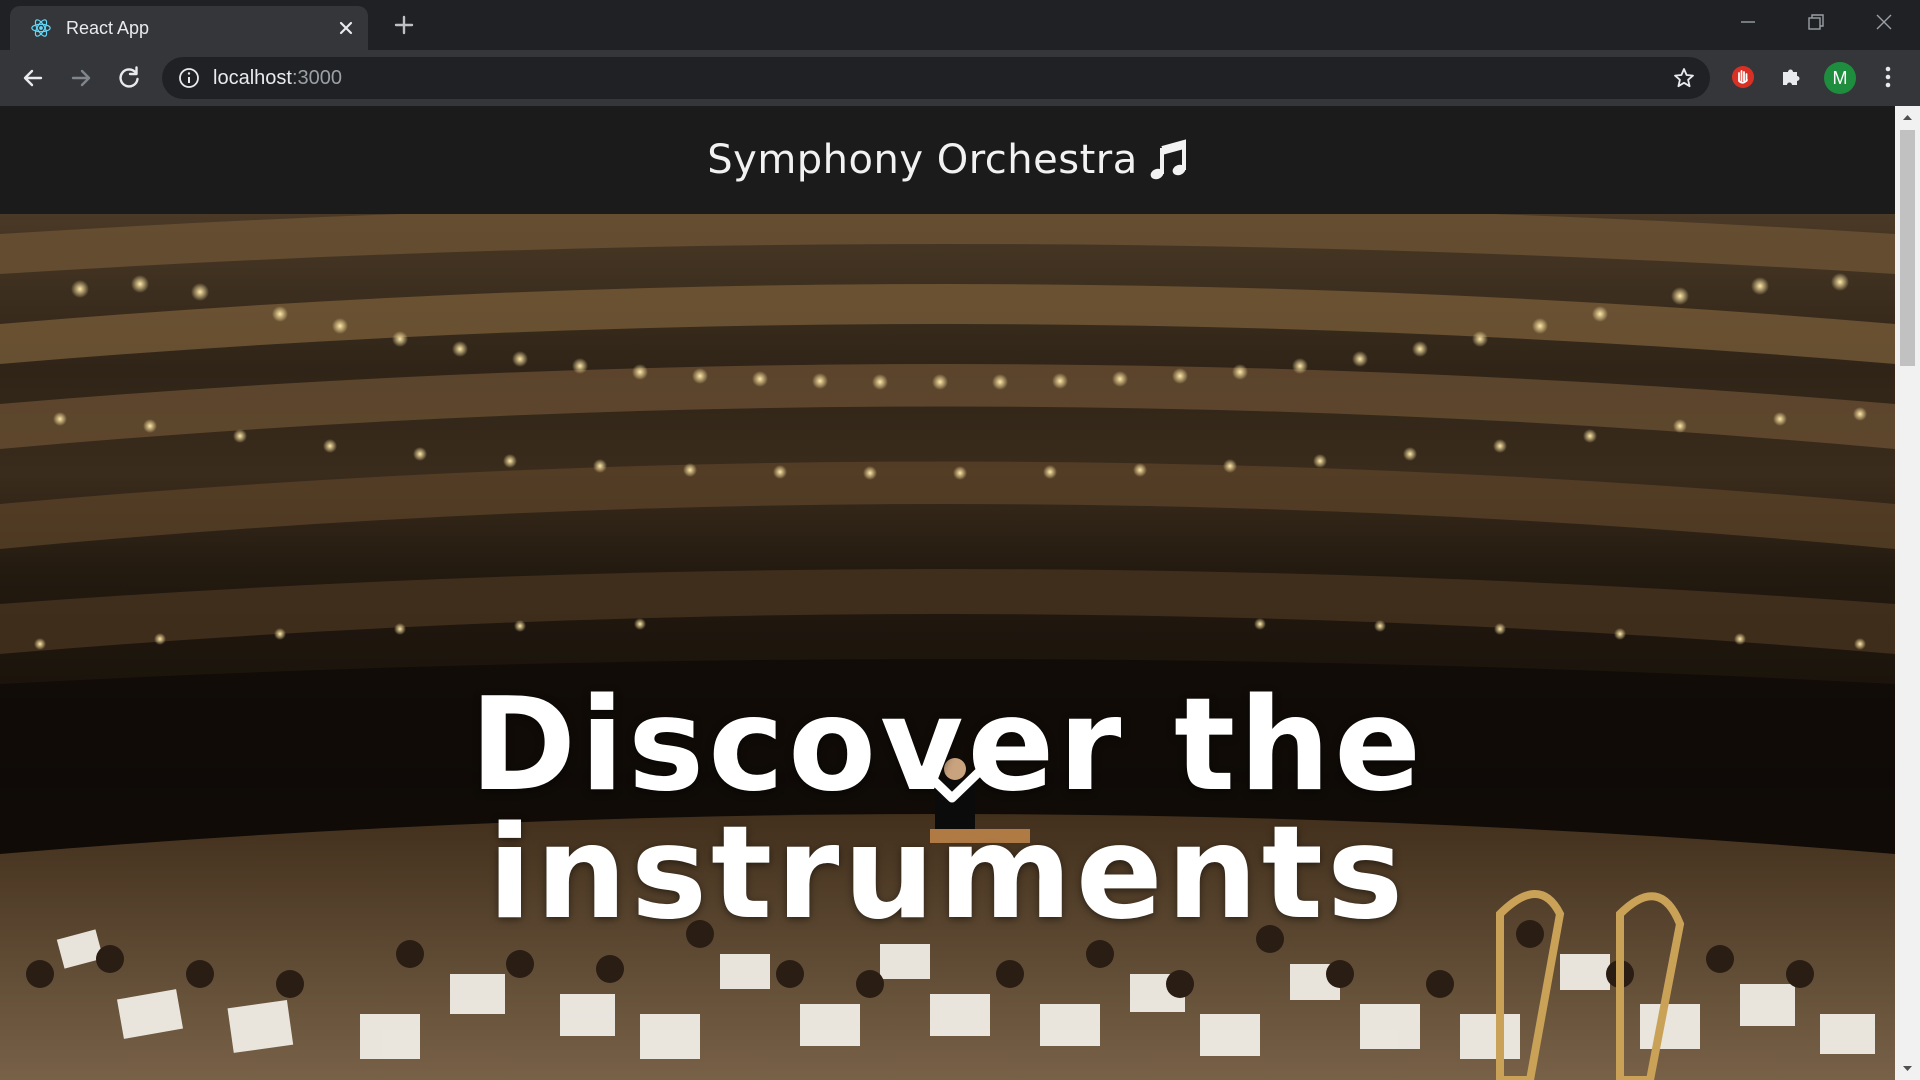 The height and width of the screenshot is (1080, 1920). I want to click on scroll-up-arrow-icon, so click(1907, 117).